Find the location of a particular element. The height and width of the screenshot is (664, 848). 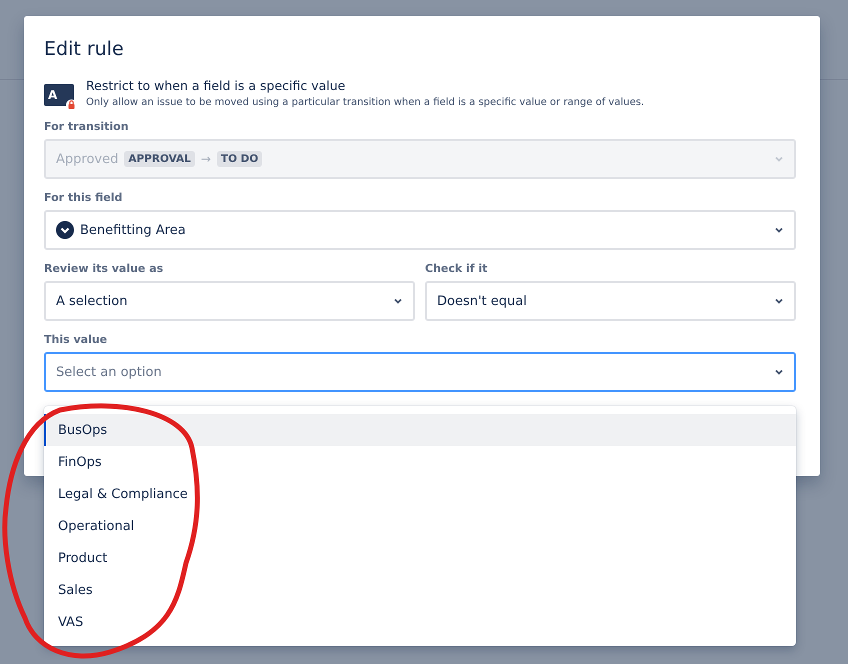

menu-option: BusOps is located at coordinates (420, 430).